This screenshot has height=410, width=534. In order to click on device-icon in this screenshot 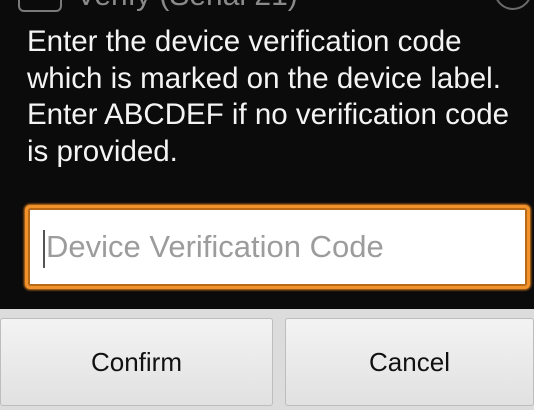, I will do `click(40, 6)`.